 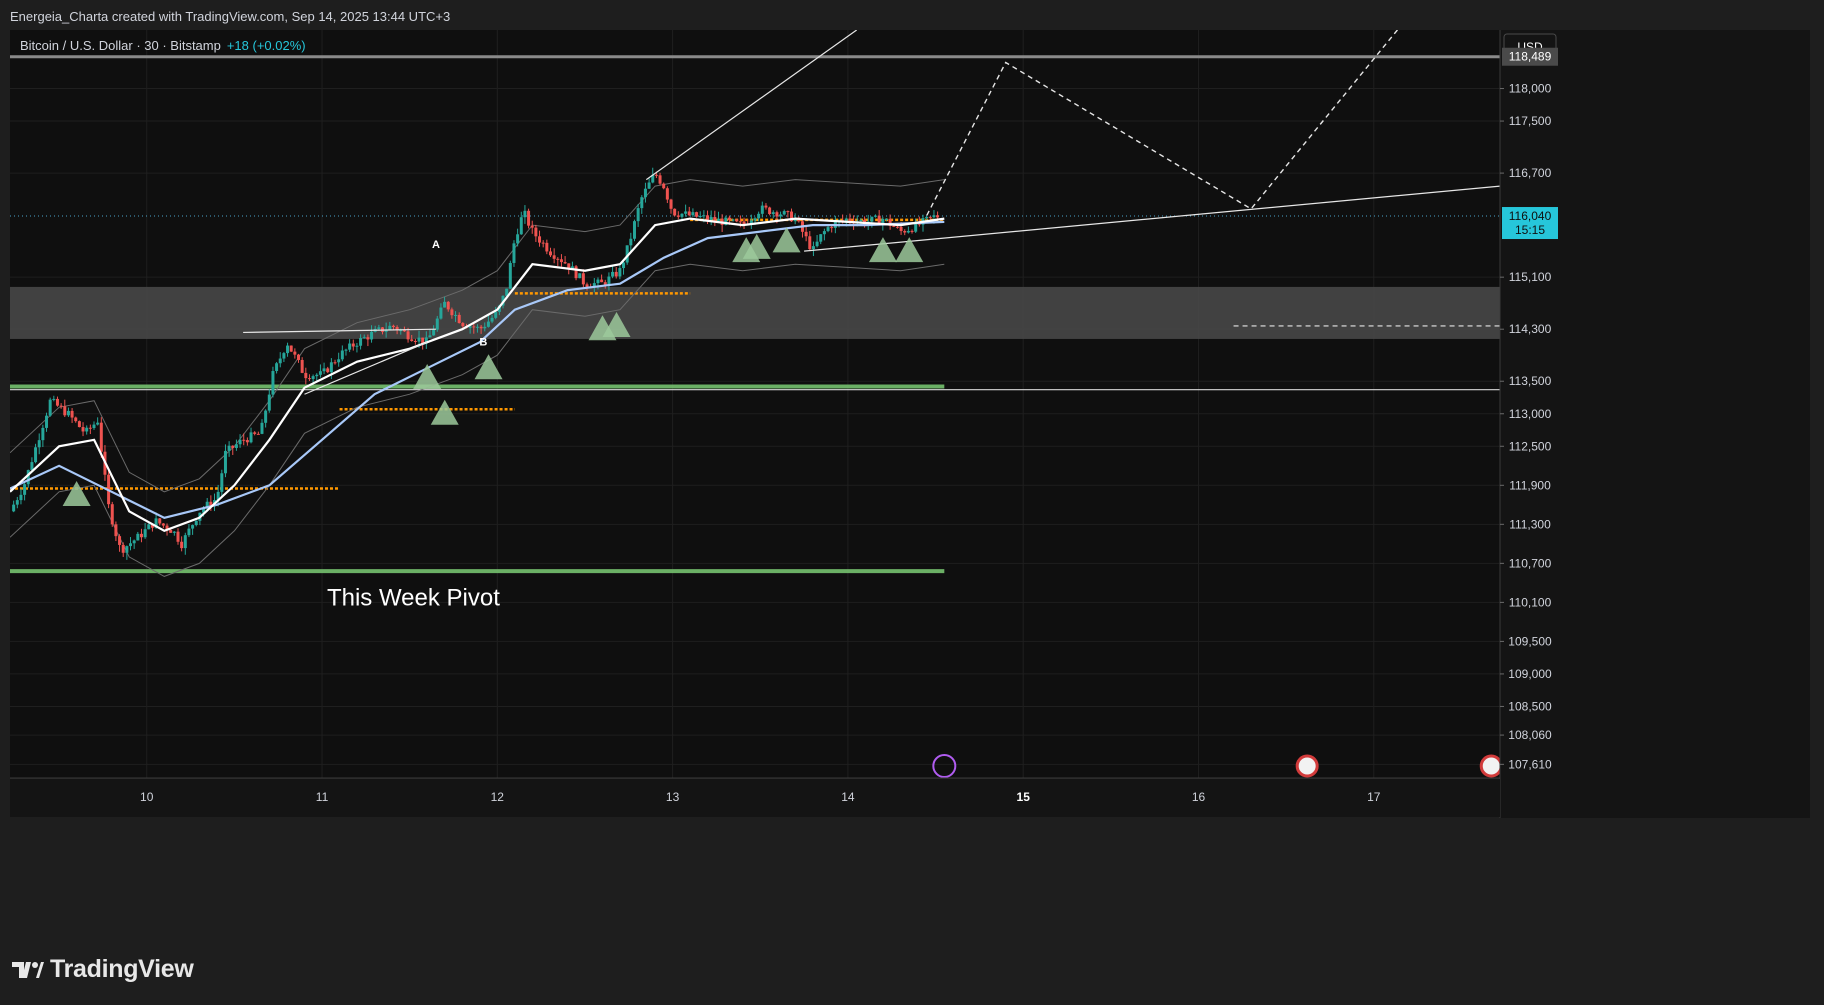 I want to click on tradingview-logo: TradingView, so click(x=103, y=969).